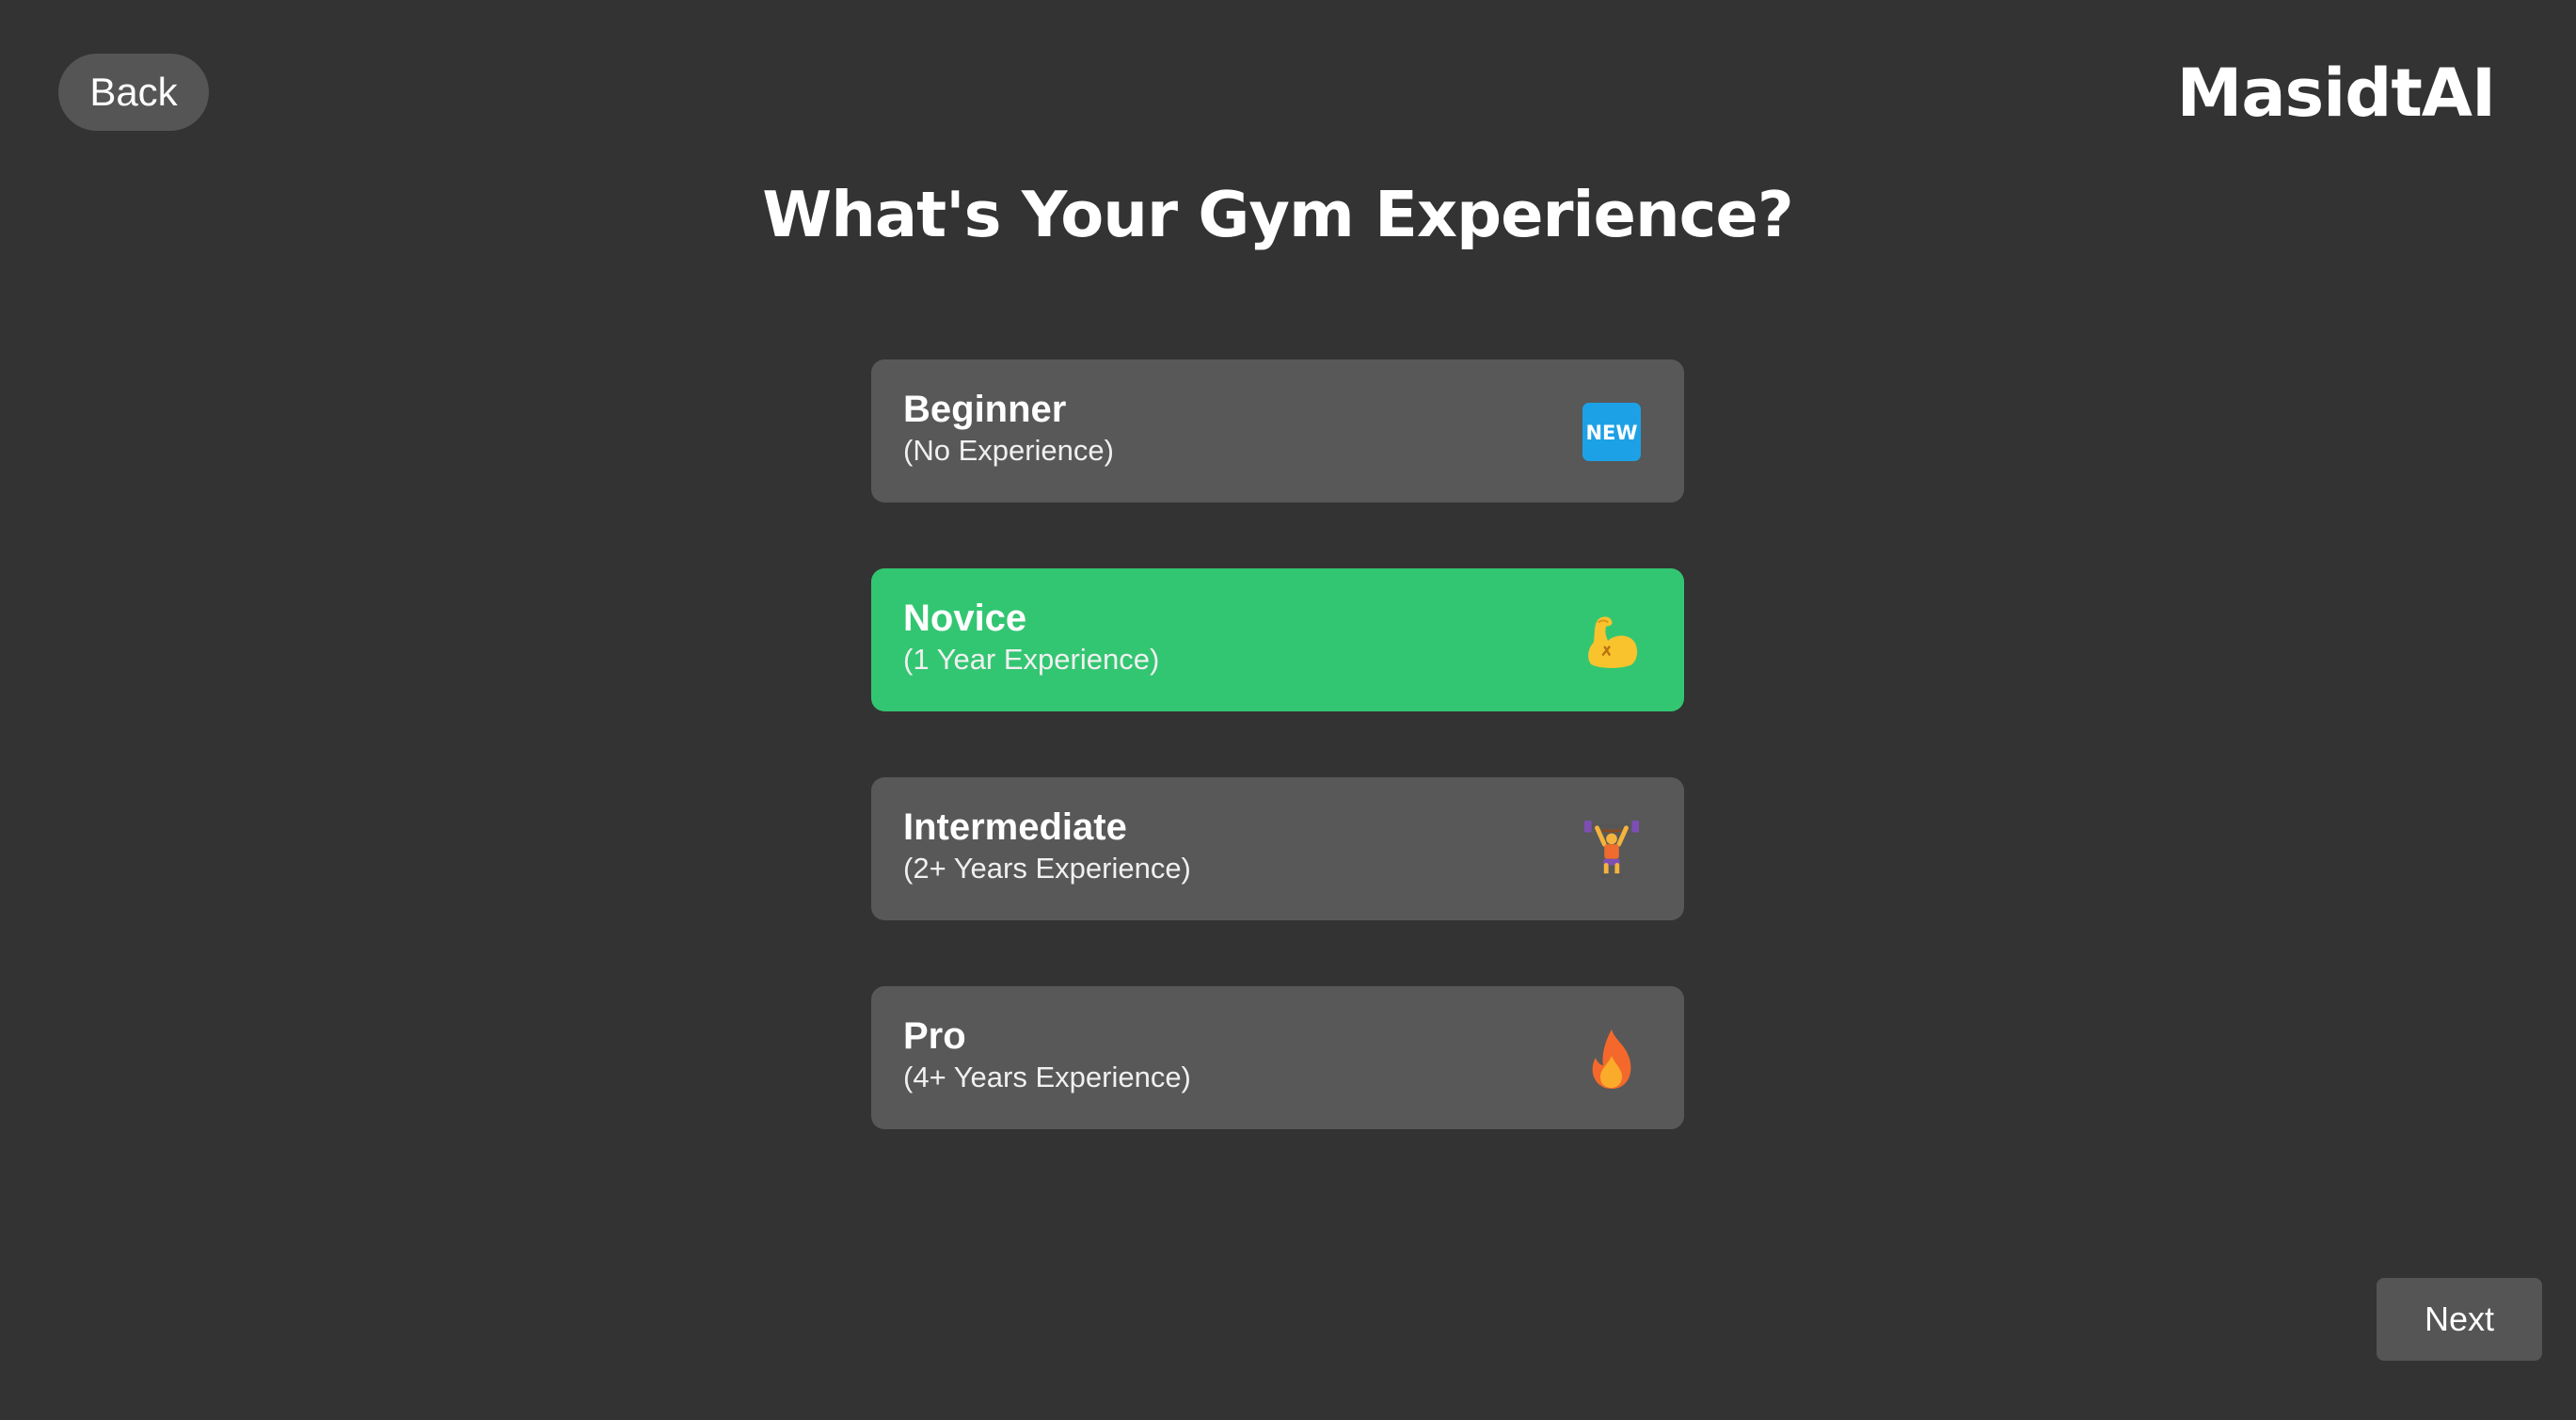  Describe the element at coordinates (1278, 639) in the screenshot. I see `option-novice: Novice (1 Year Experience)` at that location.